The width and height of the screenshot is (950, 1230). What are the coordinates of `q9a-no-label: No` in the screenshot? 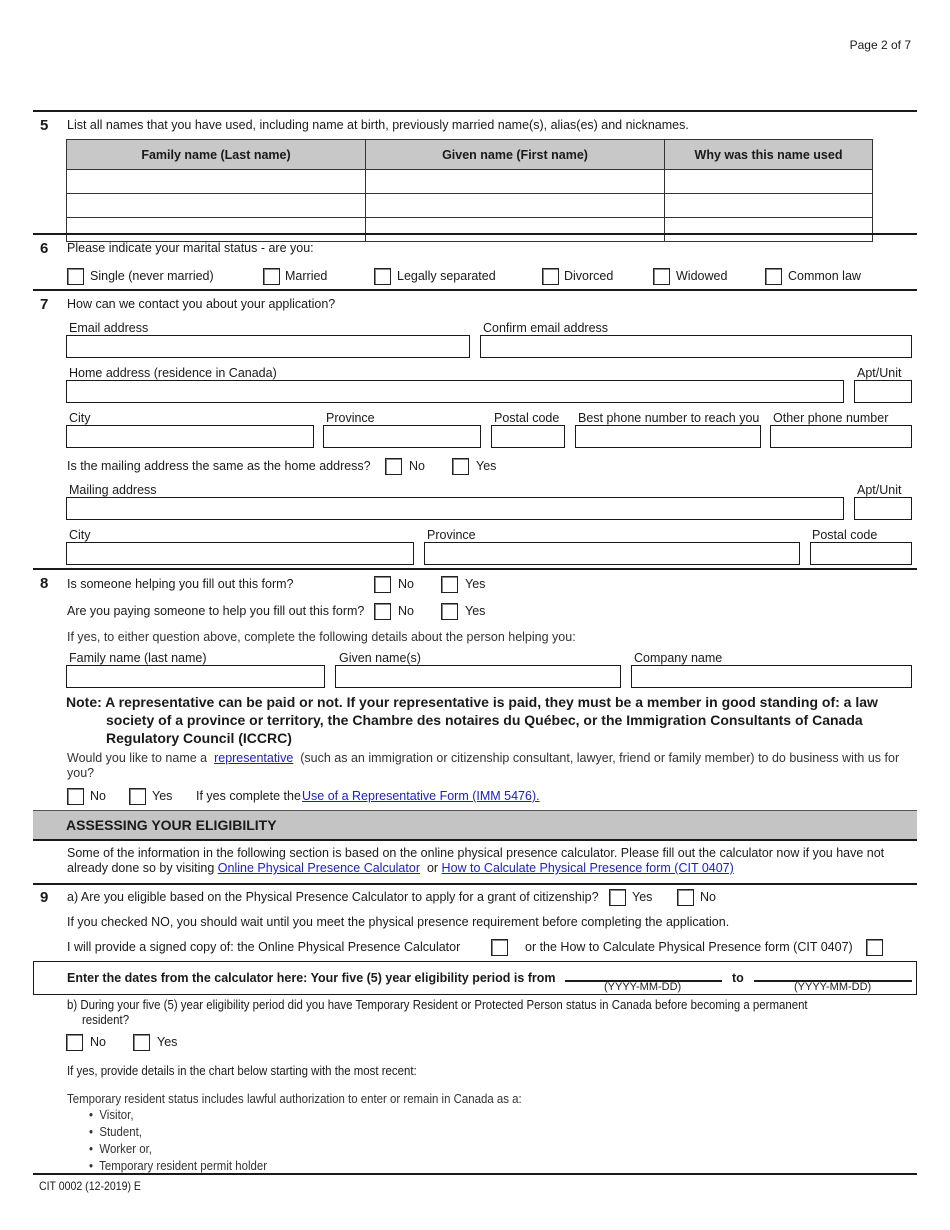 It's located at (708, 897).